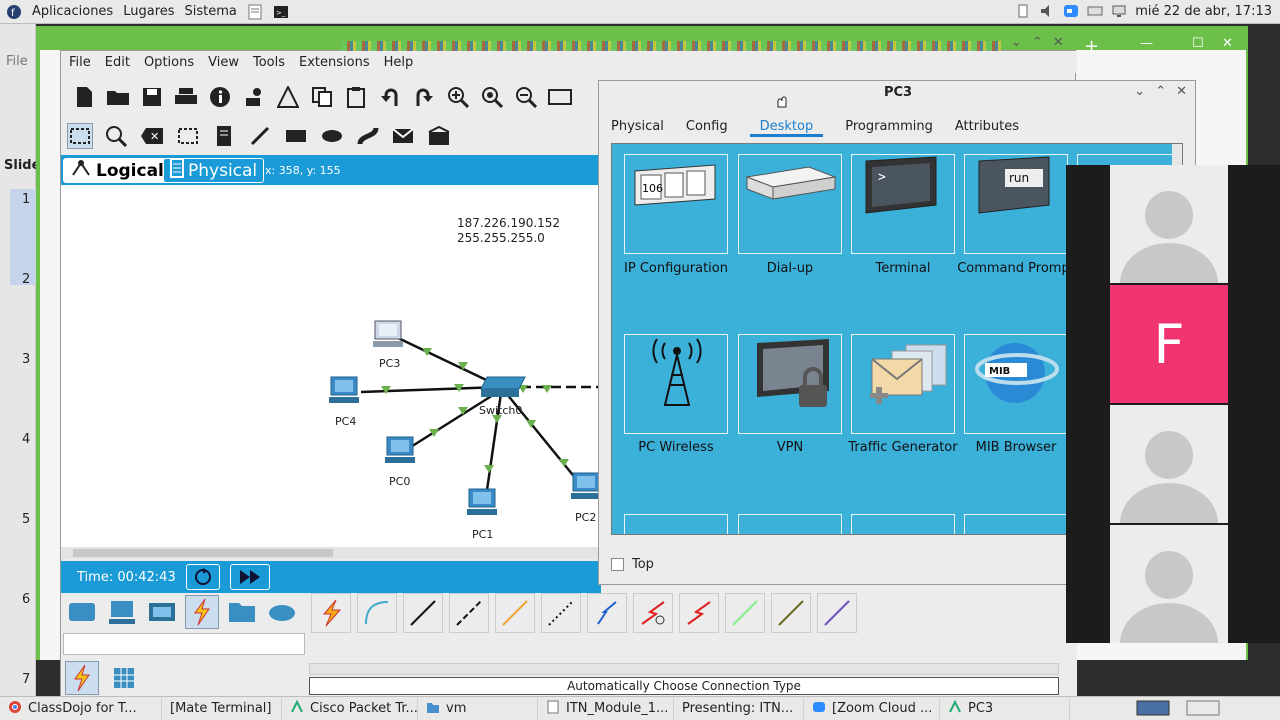 This screenshot has width=1280, height=720. I want to click on fedora-logo-icon: f, so click(14, 12).